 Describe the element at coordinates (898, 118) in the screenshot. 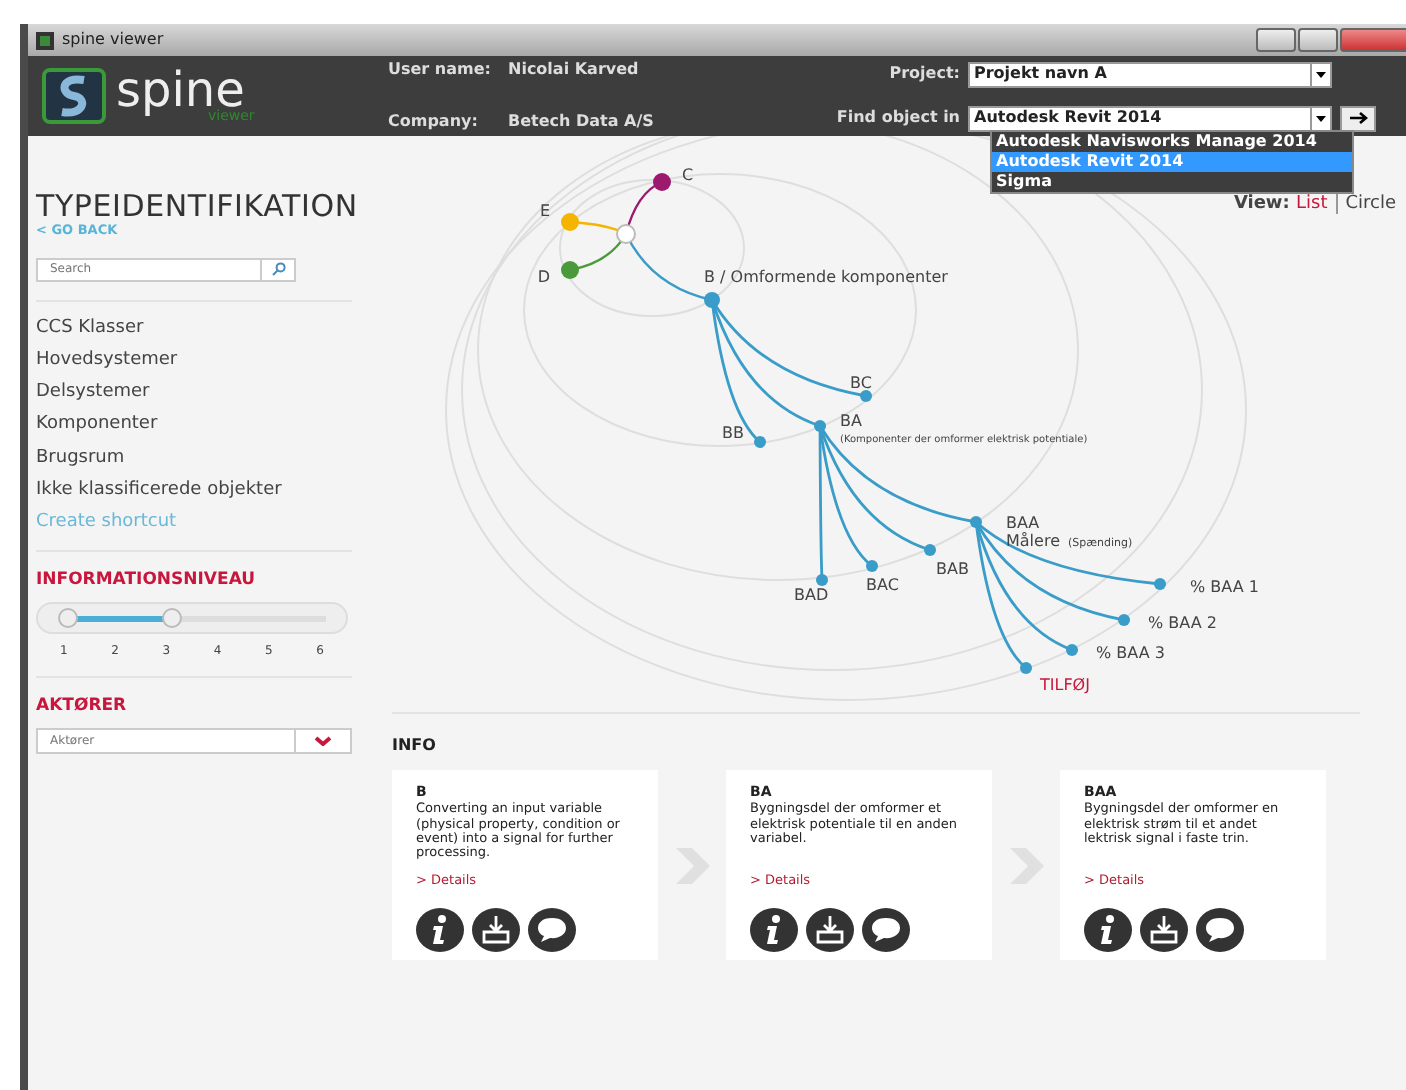

I see `find-label: Find object in` at that location.